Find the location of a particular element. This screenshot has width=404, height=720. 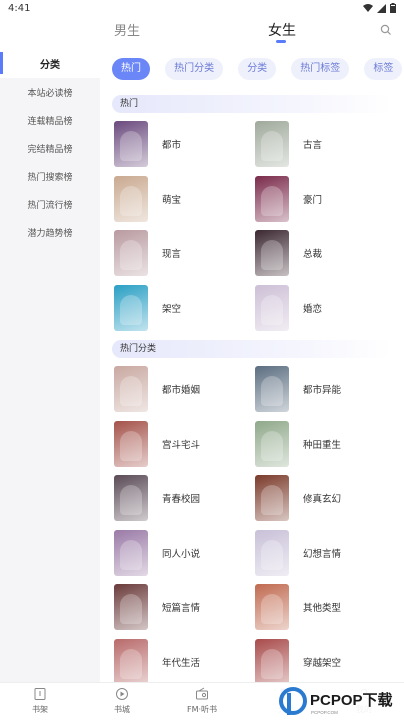

category-item: 都市 is located at coordinates (184, 144).